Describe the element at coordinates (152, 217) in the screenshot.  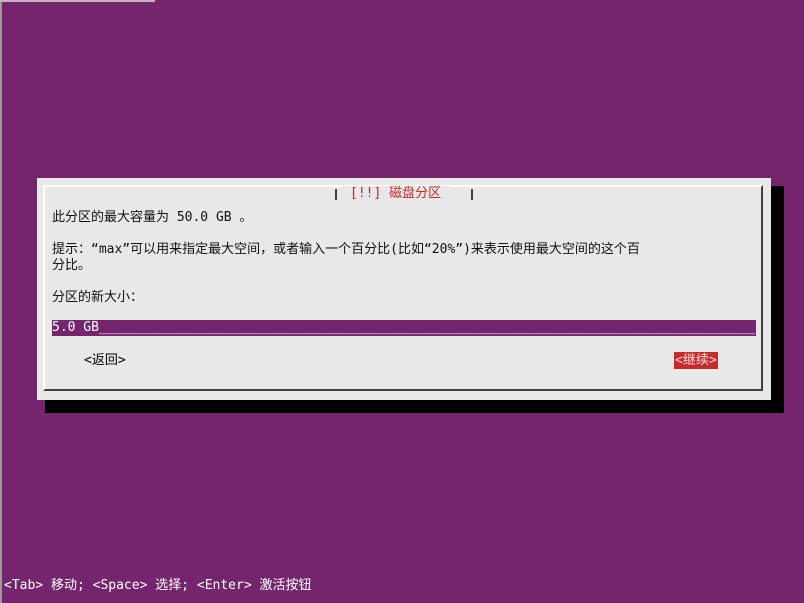
I see `max-capacity-text: 此分区的最大容量为 50.0 GB 。` at that location.